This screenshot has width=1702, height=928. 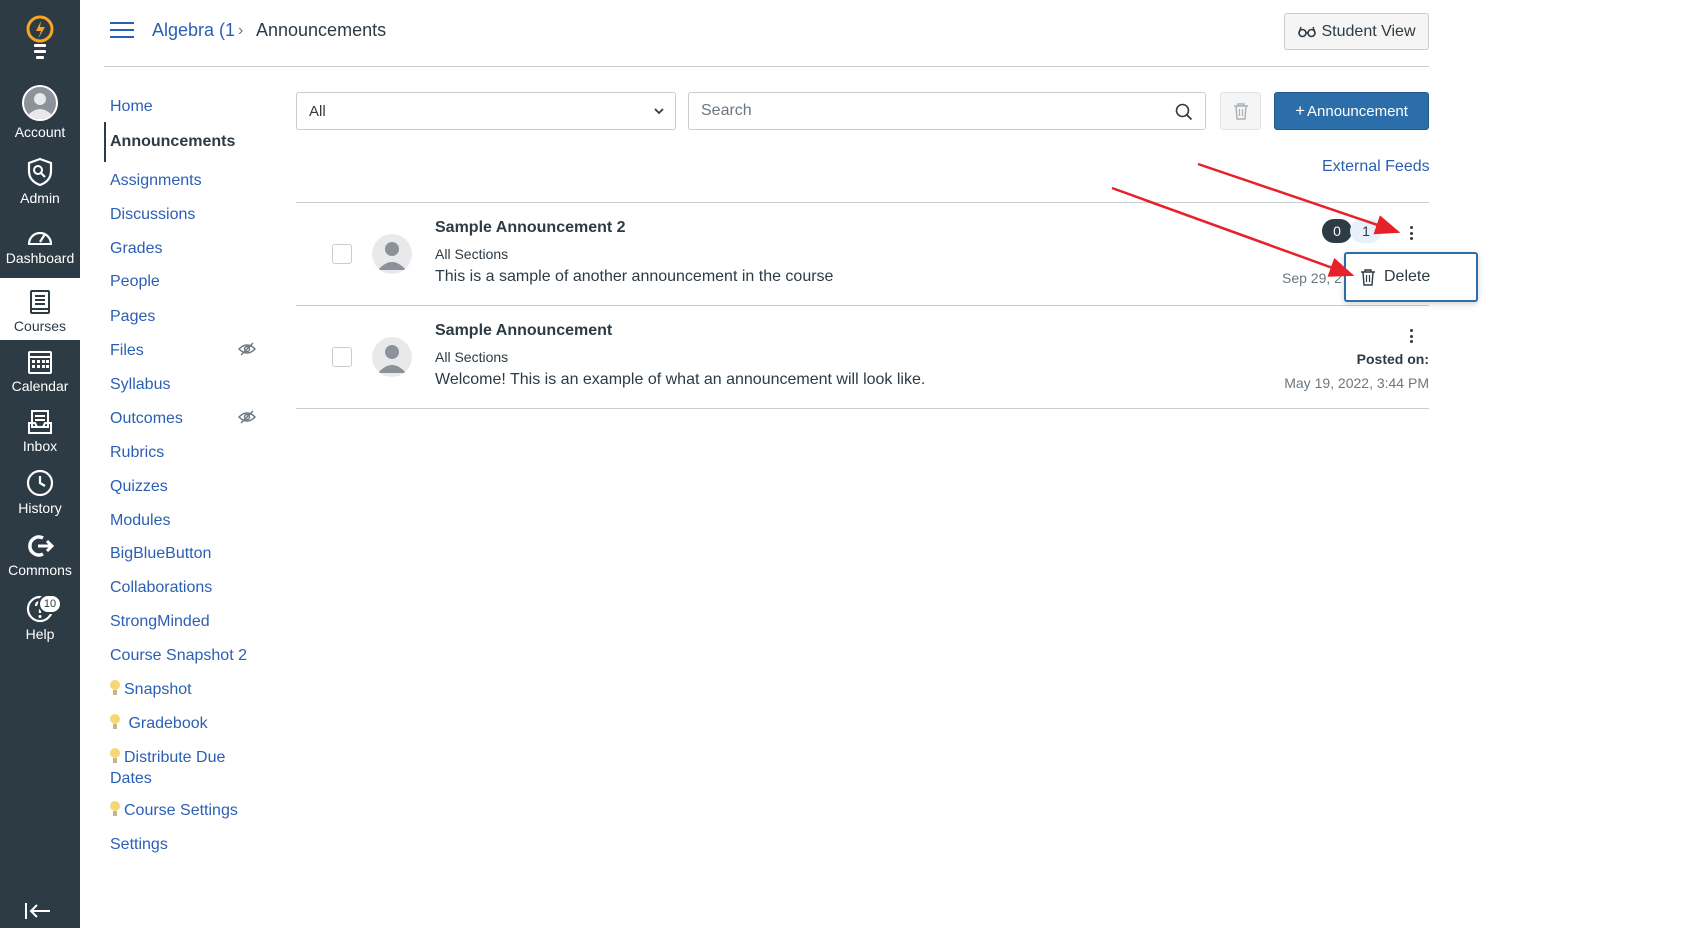 I want to click on course-nav-rubrics: Rubrics, so click(x=189, y=452).